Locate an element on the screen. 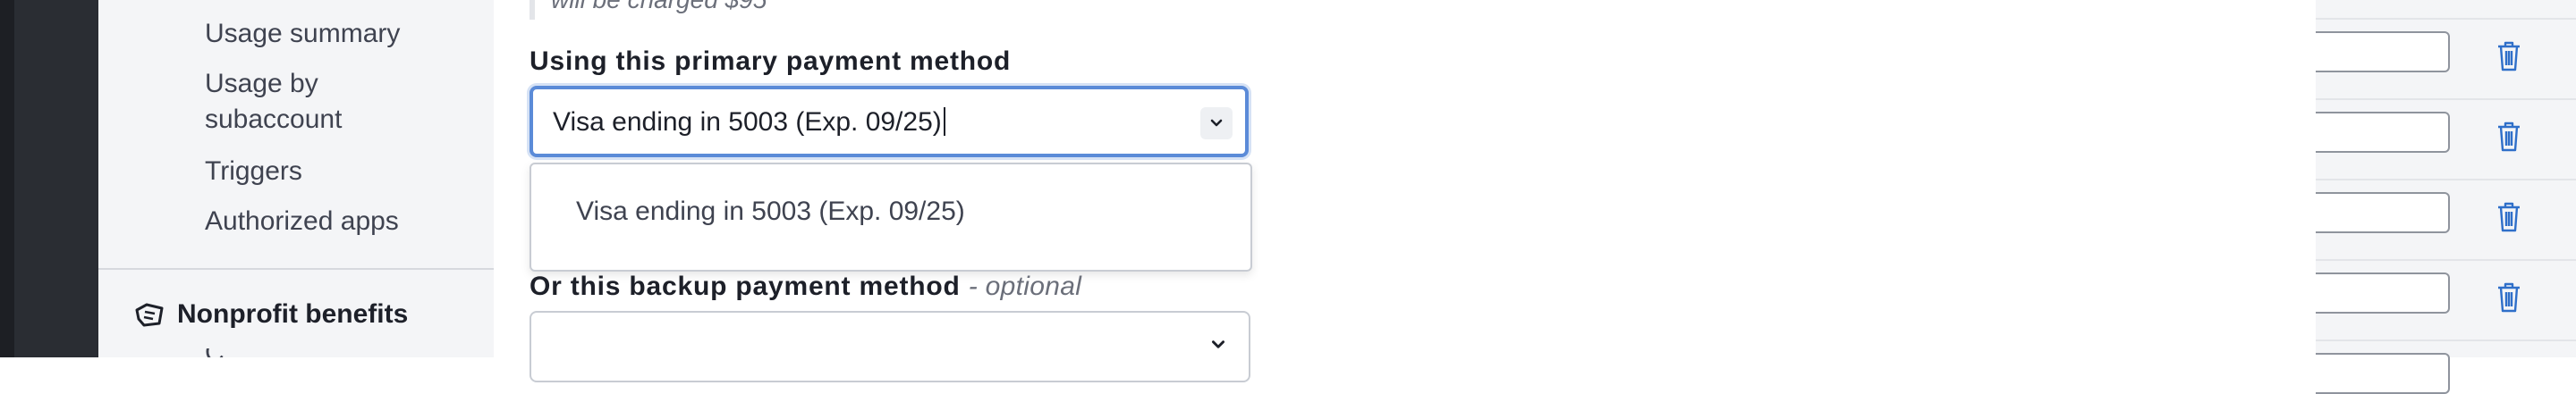 Image resolution: width=2576 pixels, height=394 pixels. primary-select-toggle is located at coordinates (1216, 123).